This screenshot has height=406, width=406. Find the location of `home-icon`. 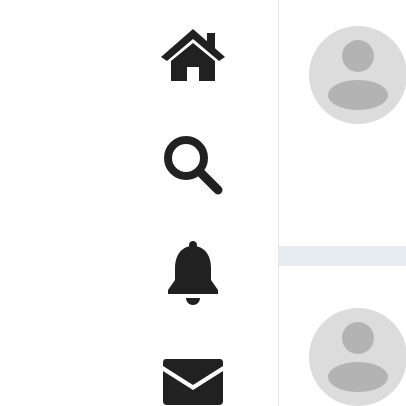

home-icon is located at coordinates (193, 55).